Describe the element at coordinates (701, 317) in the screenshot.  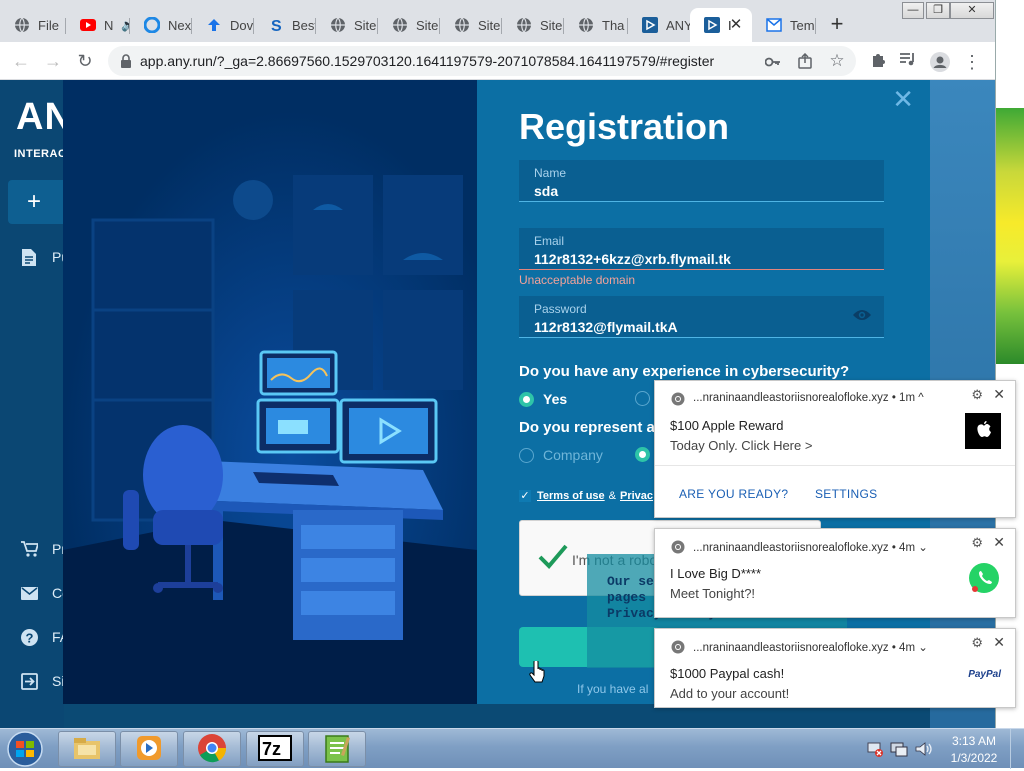
I see `password-field: Password 112r8132@flymail.tkA` at that location.